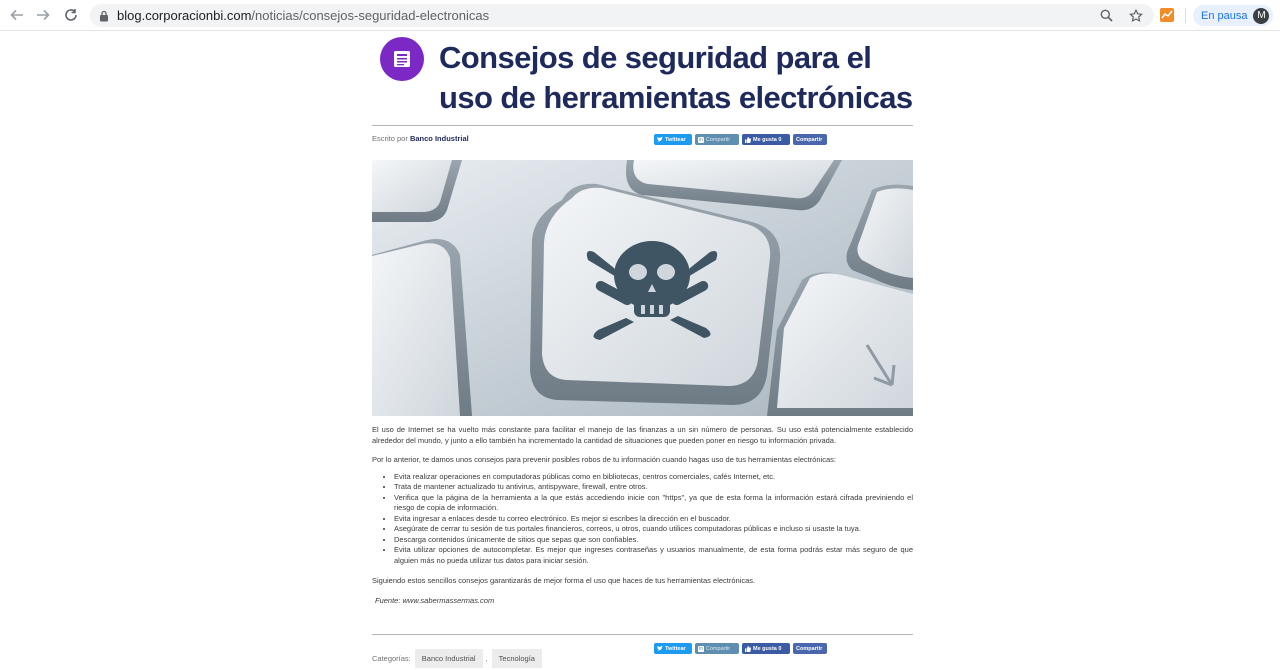 This screenshot has width=1280, height=670. Describe the element at coordinates (1185, 15) in the screenshot. I see `toolbar-divider` at that location.